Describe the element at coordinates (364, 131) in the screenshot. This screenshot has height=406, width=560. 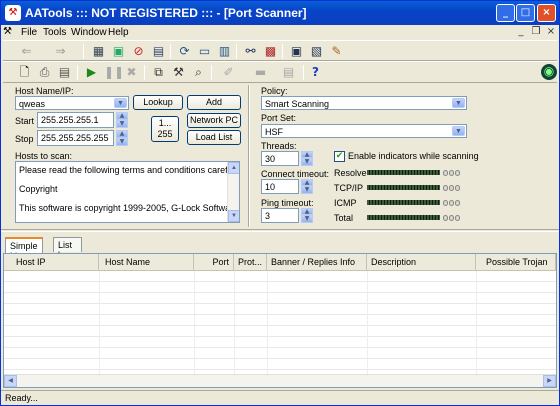
I see `port-set-select: HSF ▼` at that location.